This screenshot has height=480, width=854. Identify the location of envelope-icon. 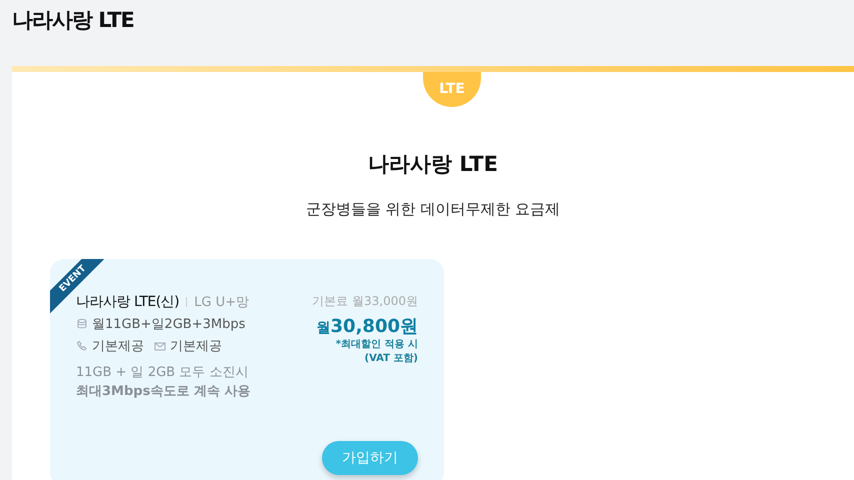
(160, 346).